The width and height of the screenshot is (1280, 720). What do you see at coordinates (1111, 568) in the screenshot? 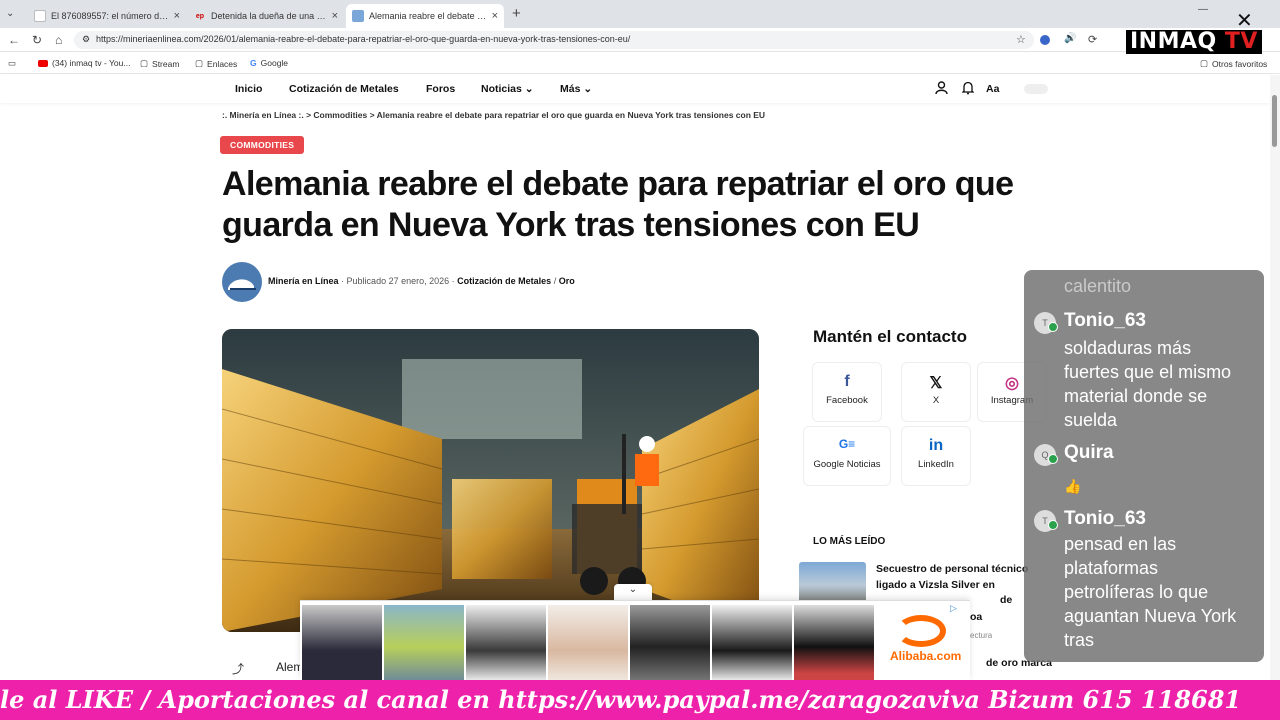
I see `chat-message-line: plataformas` at bounding box center [1111, 568].